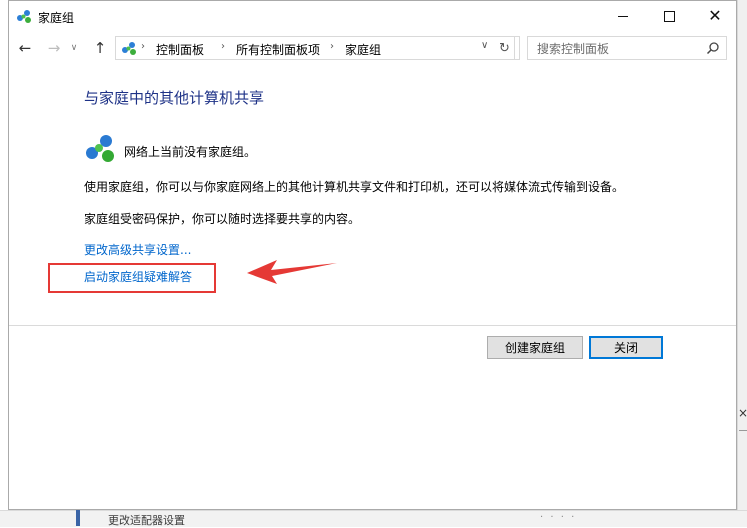 The image size is (747, 528). I want to click on annotation-arrow-icon, so click(292, 272).